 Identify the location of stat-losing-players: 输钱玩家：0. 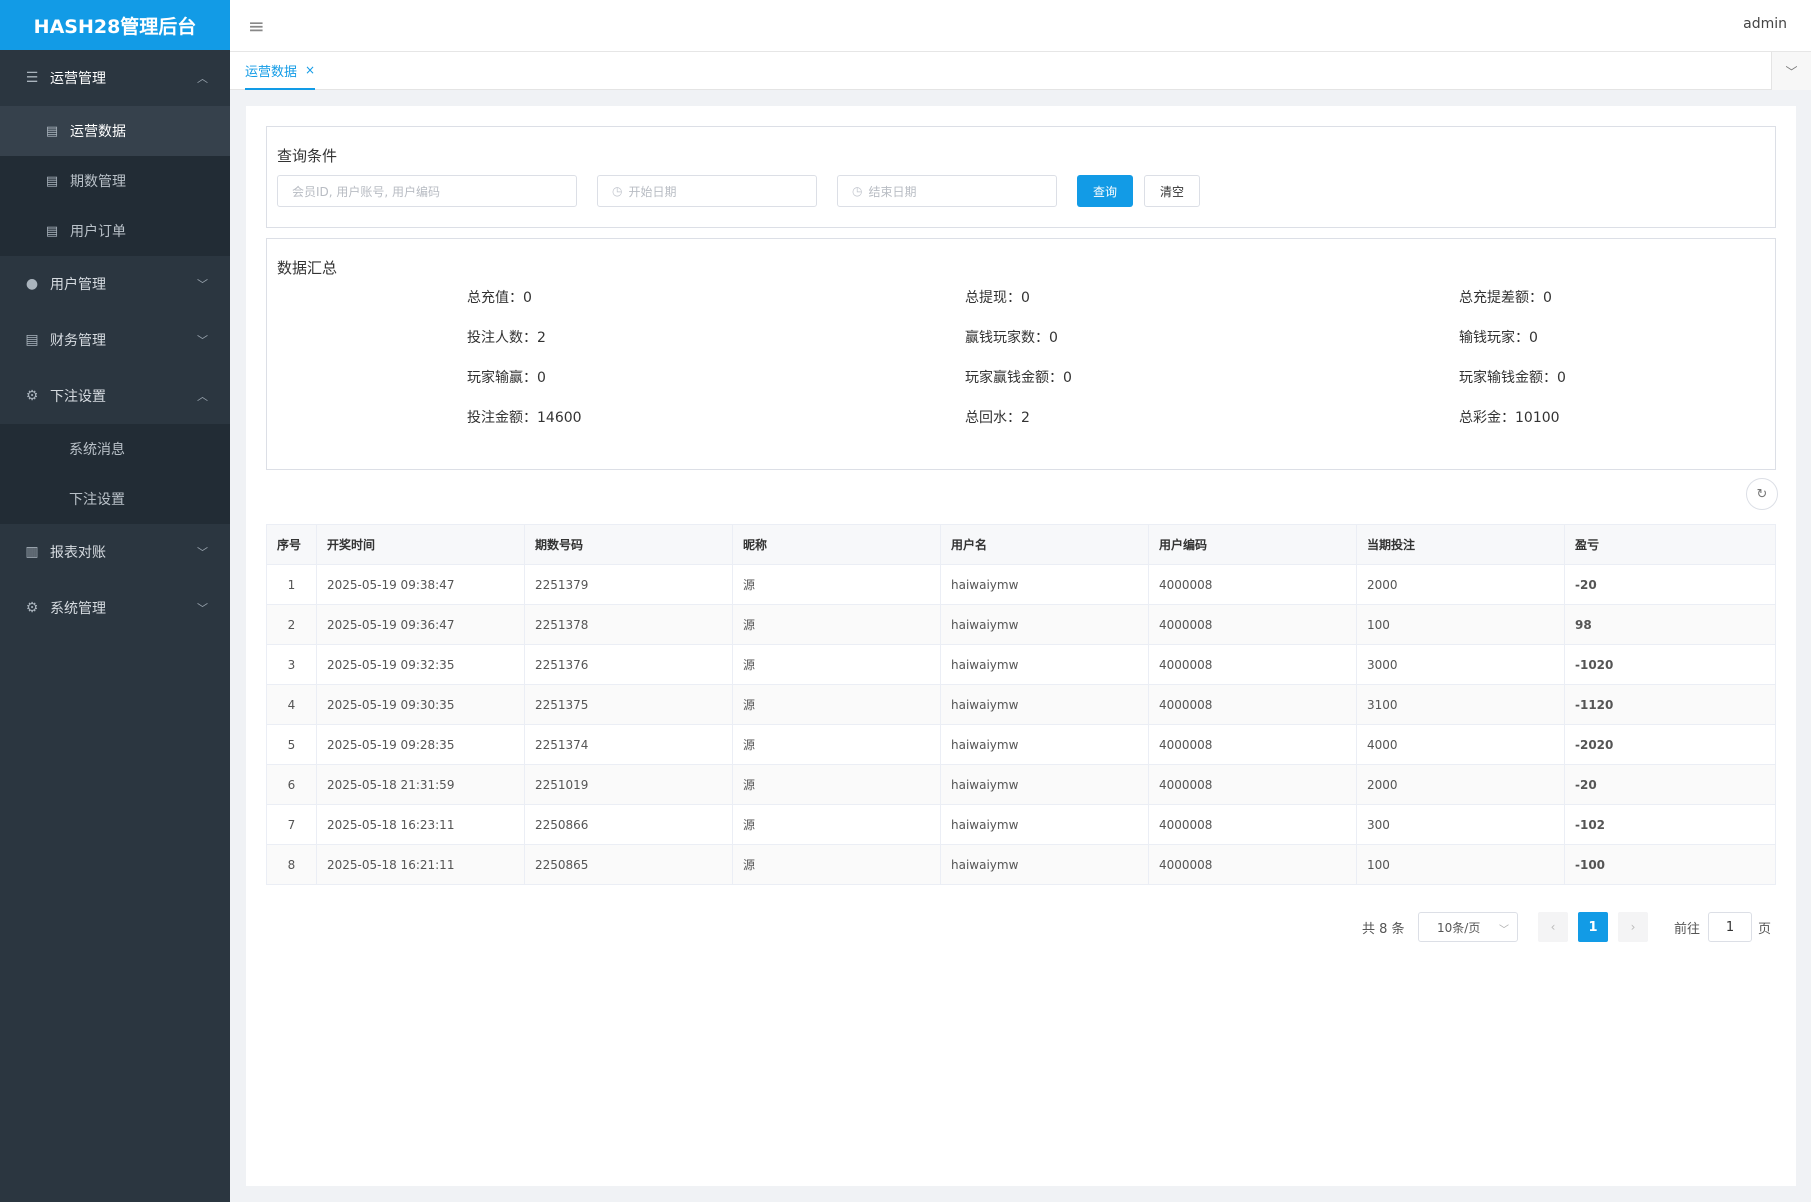
(1498, 338).